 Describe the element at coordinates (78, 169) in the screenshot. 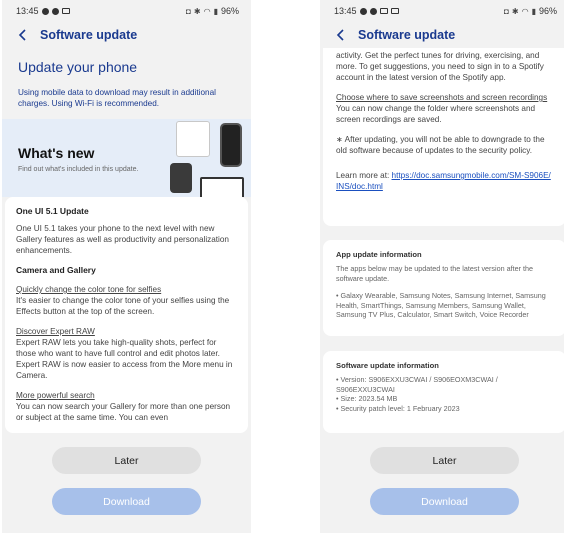

I see `banner-subtitle: Find out what's included in this update.` at that location.